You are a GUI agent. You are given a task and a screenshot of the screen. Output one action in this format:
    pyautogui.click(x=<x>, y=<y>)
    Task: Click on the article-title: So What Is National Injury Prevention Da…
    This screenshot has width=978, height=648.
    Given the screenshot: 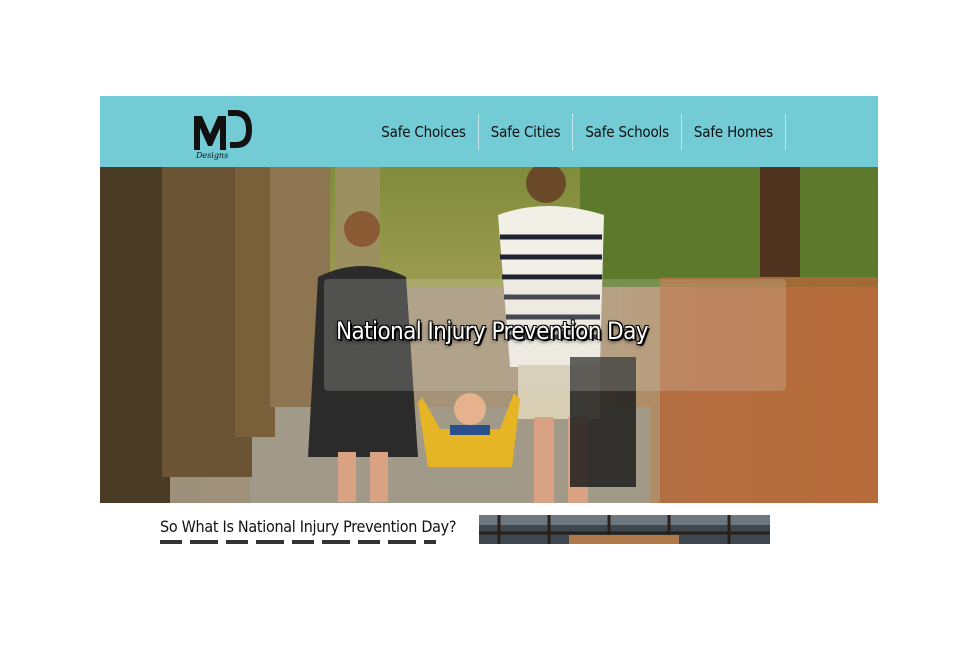 What is the action you would take?
    pyautogui.click(x=308, y=526)
    